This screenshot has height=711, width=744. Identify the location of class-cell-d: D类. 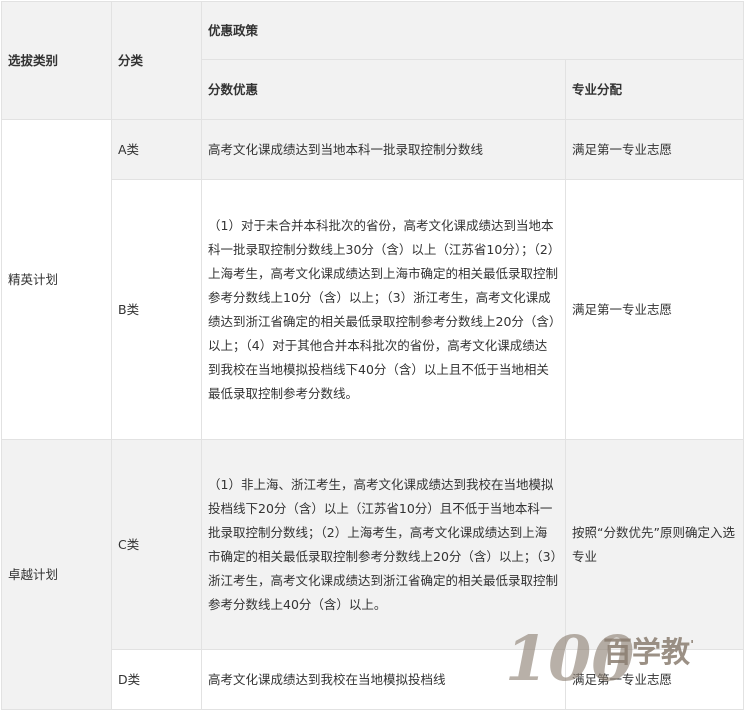
(156, 679).